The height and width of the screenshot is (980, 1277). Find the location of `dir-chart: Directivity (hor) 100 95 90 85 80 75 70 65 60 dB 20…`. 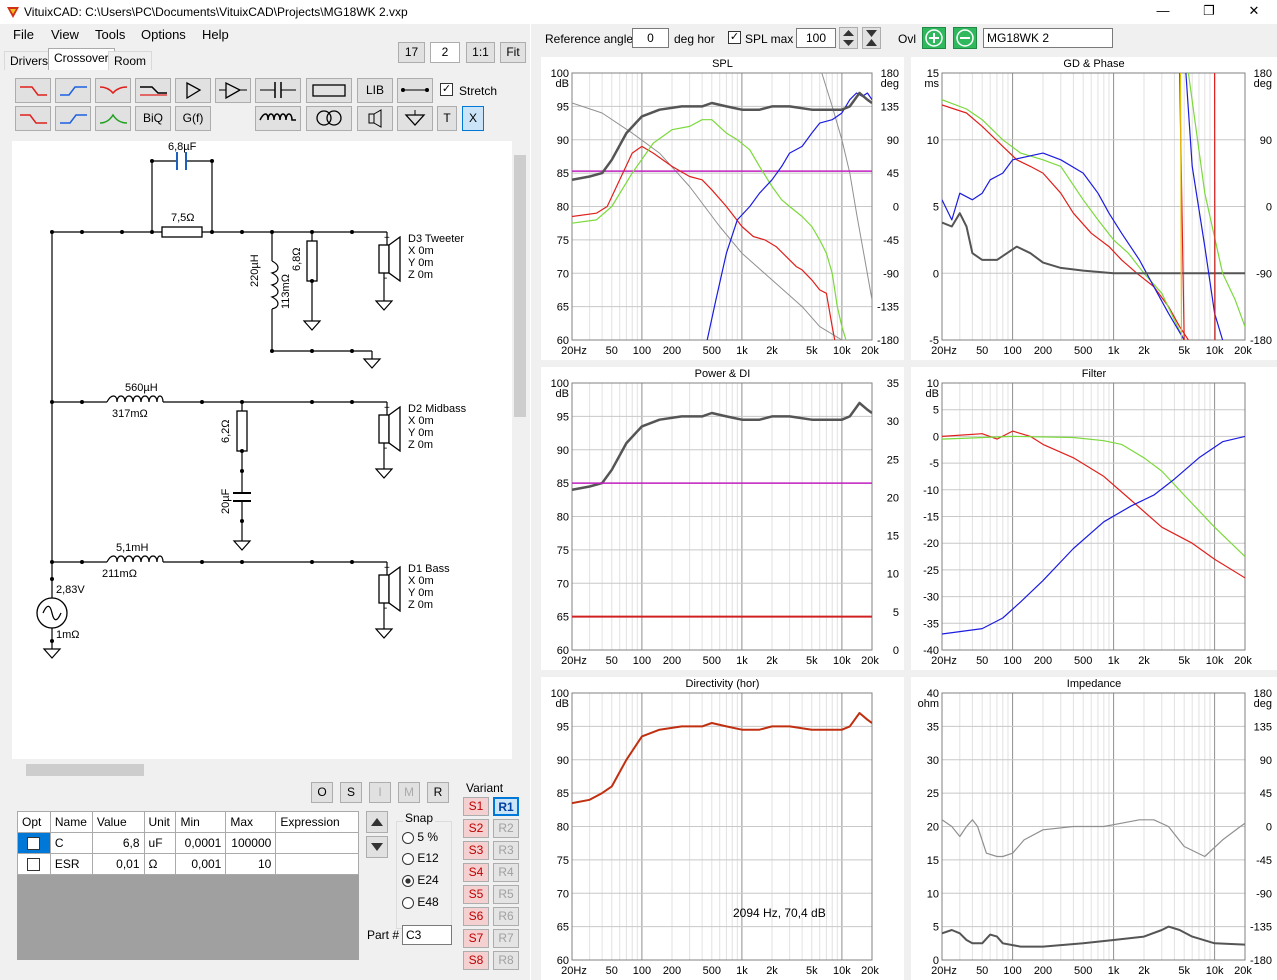

dir-chart: Directivity (hor) 100 95 90 85 80 75 70 65 60 dB 20… is located at coordinates (722, 828).